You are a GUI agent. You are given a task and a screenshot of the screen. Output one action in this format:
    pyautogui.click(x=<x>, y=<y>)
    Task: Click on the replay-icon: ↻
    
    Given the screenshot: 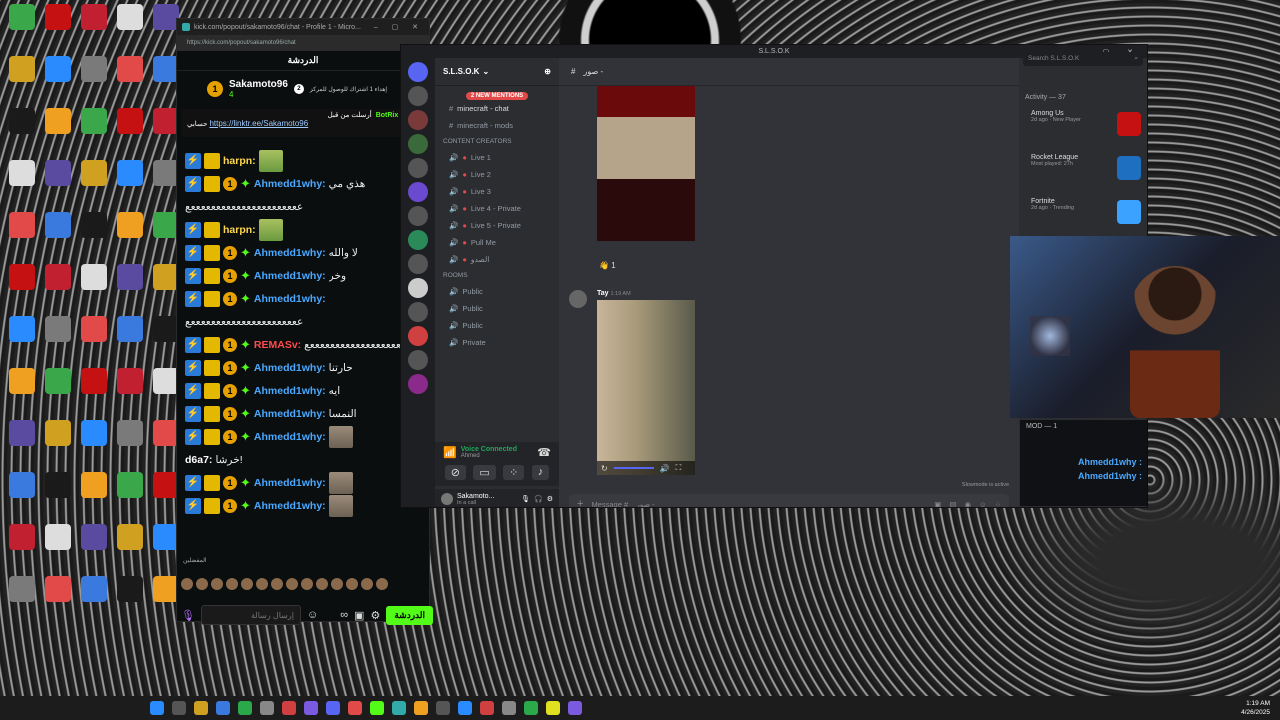 What is the action you would take?
    pyautogui.click(x=604, y=468)
    